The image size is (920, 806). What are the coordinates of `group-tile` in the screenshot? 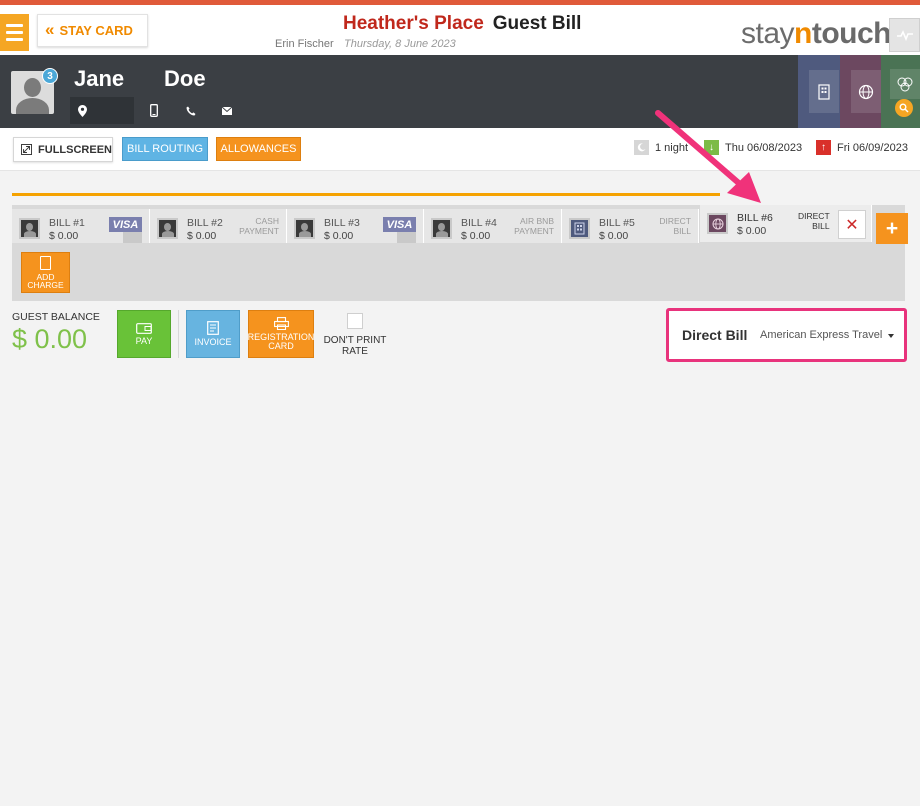 It's located at (900, 91).